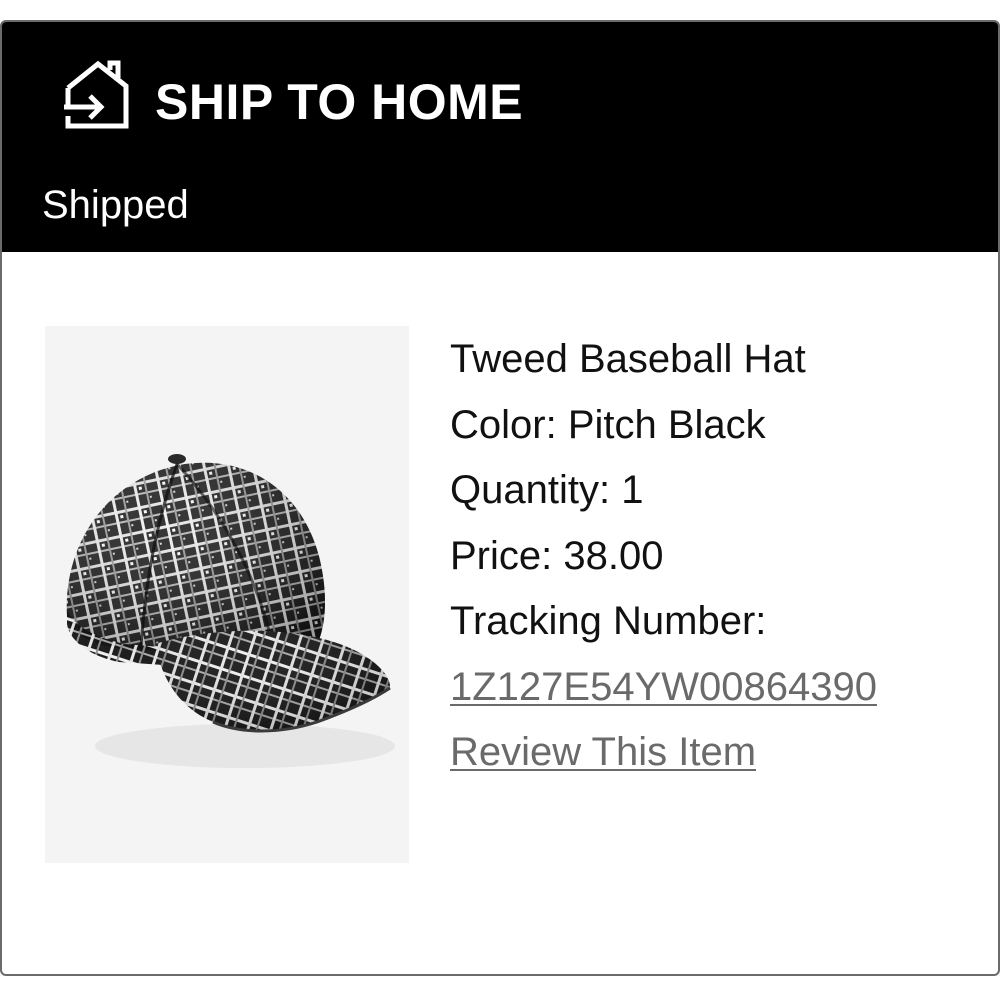 Image resolution: width=1000 pixels, height=1000 pixels. Describe the element at coordinates (96, 94) in the screenshot. I see `home-arrow-icon` at that location.